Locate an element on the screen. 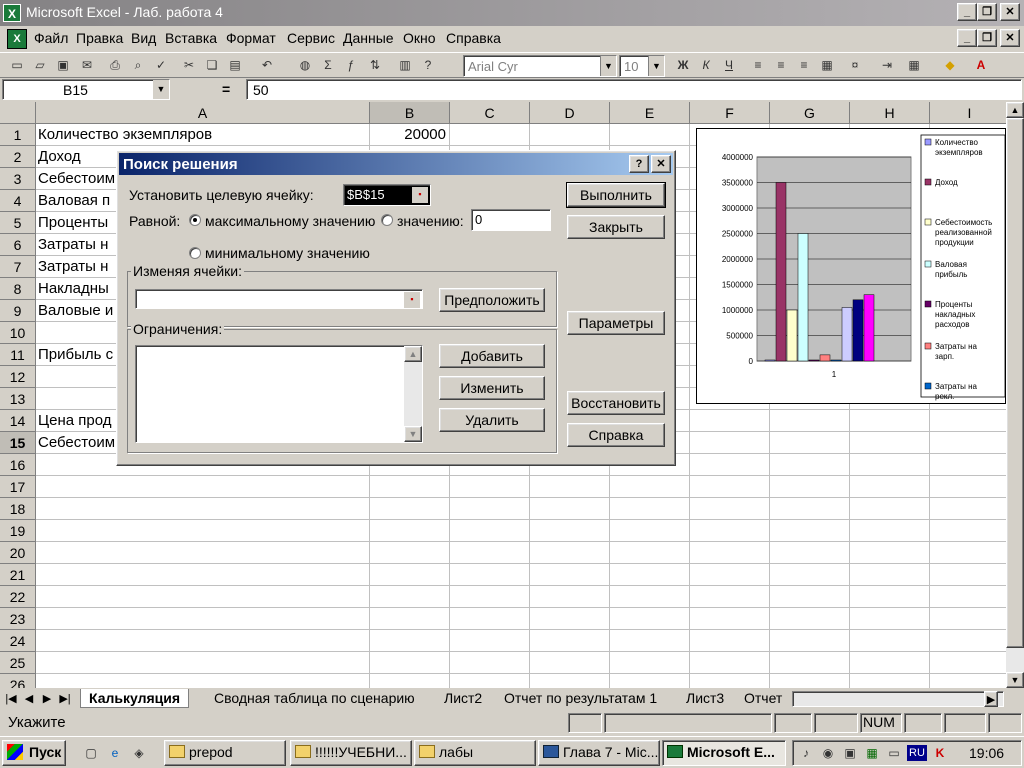 The width and height of the screenshot is (1024, 768). copy-icon: ❏ is located at coordinates (212, 65).